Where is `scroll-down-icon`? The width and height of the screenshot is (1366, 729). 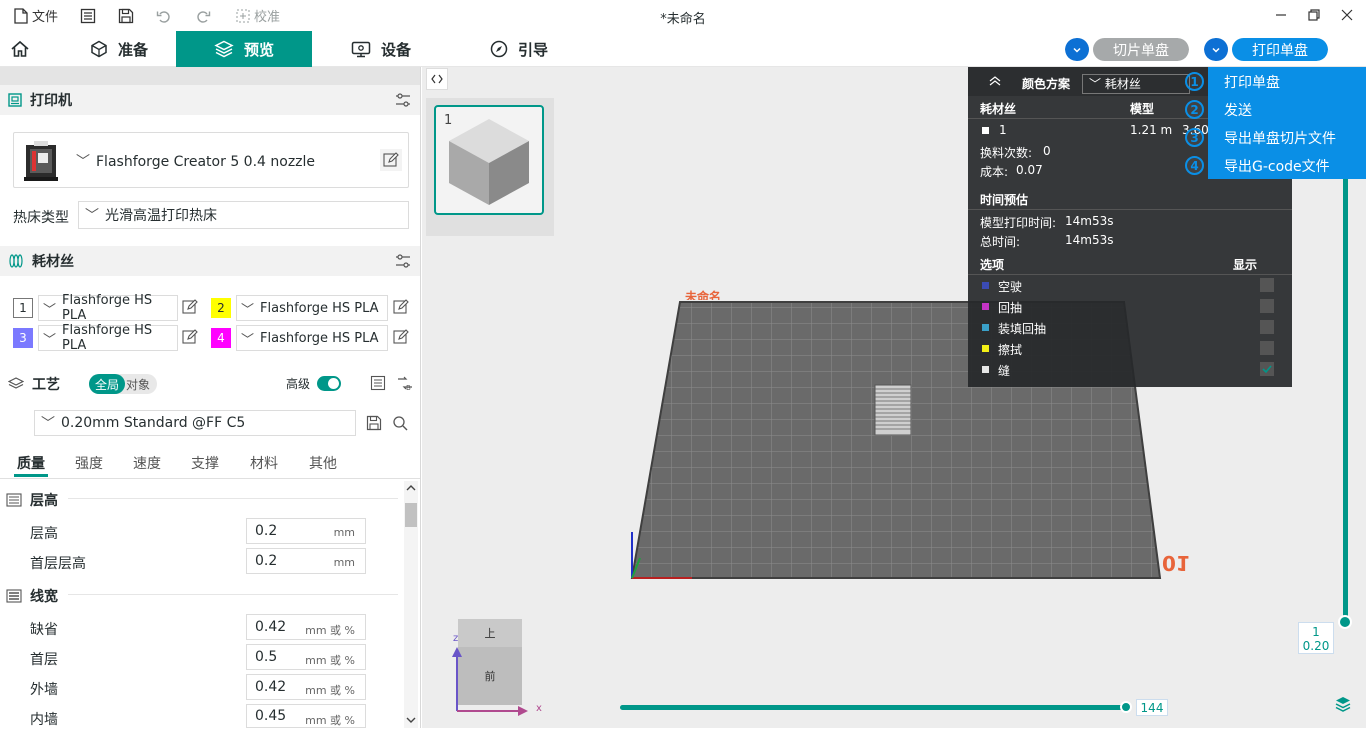
scroll-down-icon is located at coordinates (411, 720).